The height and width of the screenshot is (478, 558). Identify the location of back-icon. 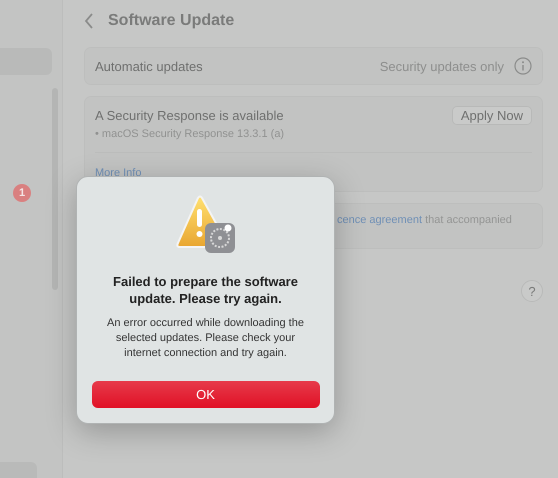
(89, 21).